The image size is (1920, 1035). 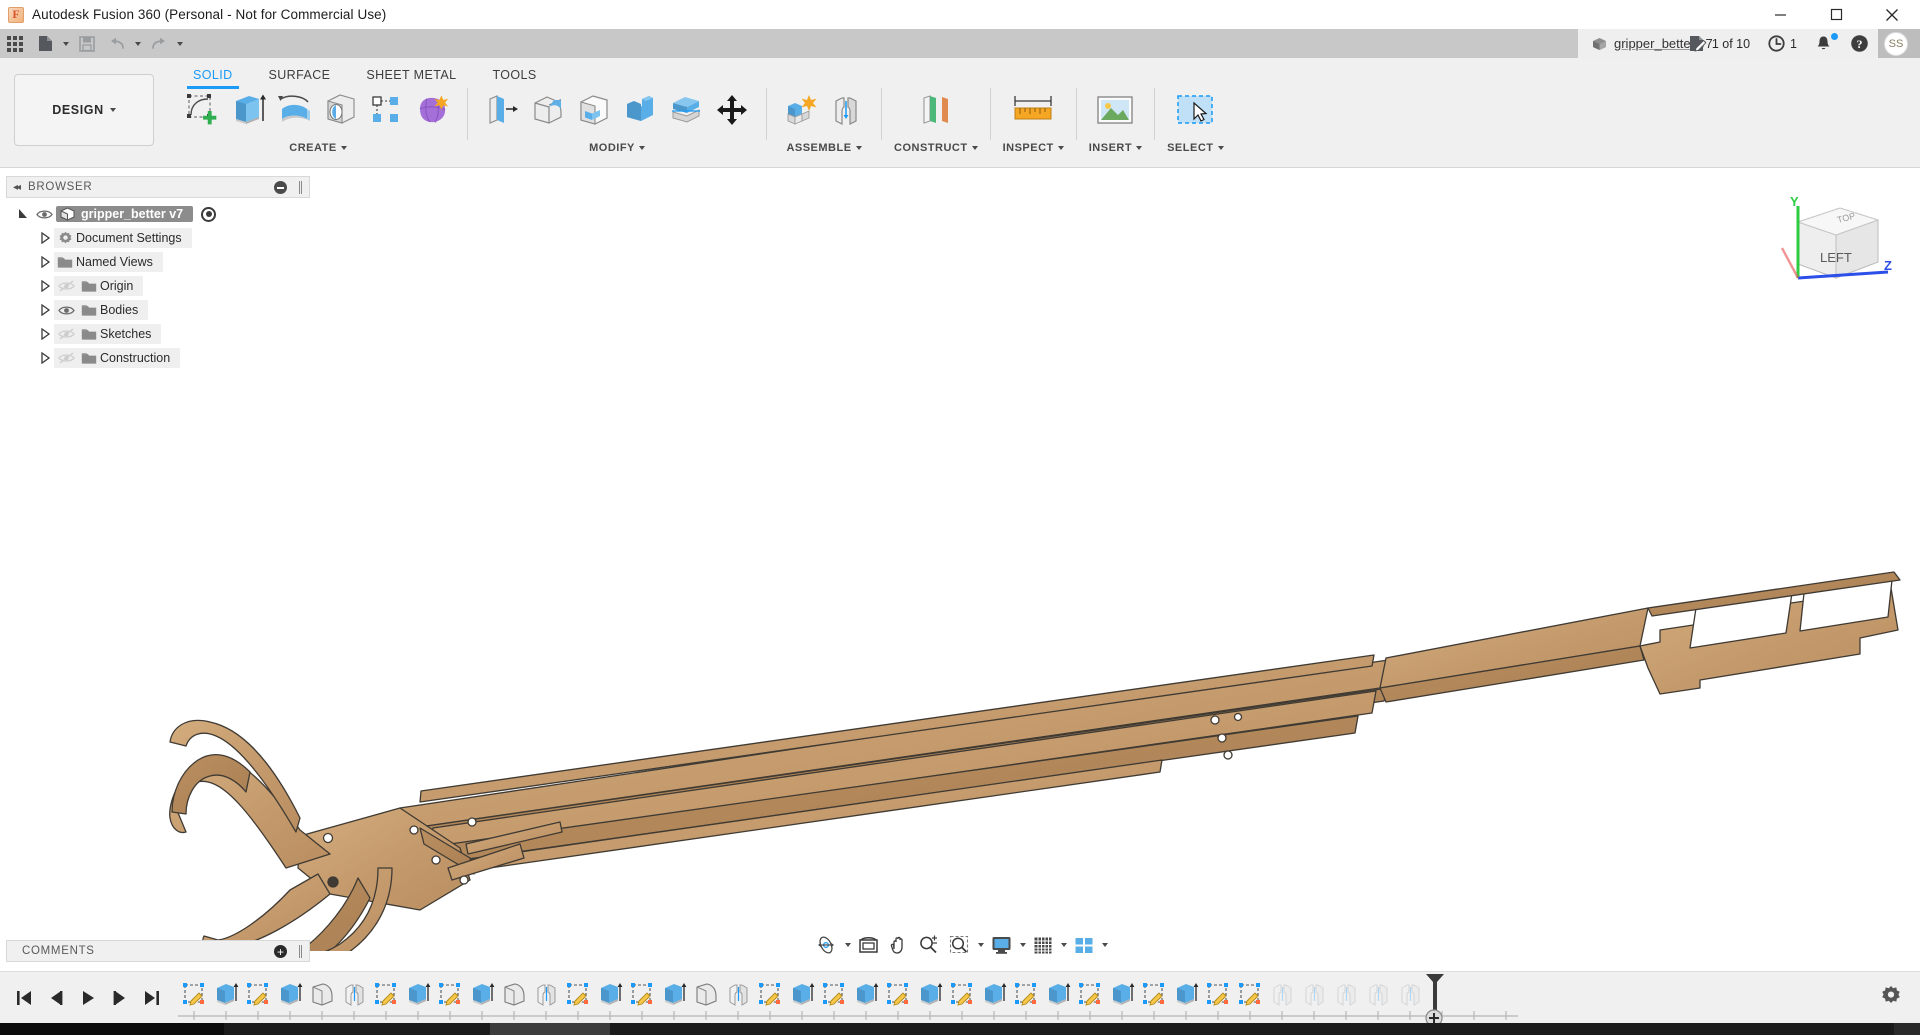 I want to click on skip-to-end-icon, so click(x=152, y=998).